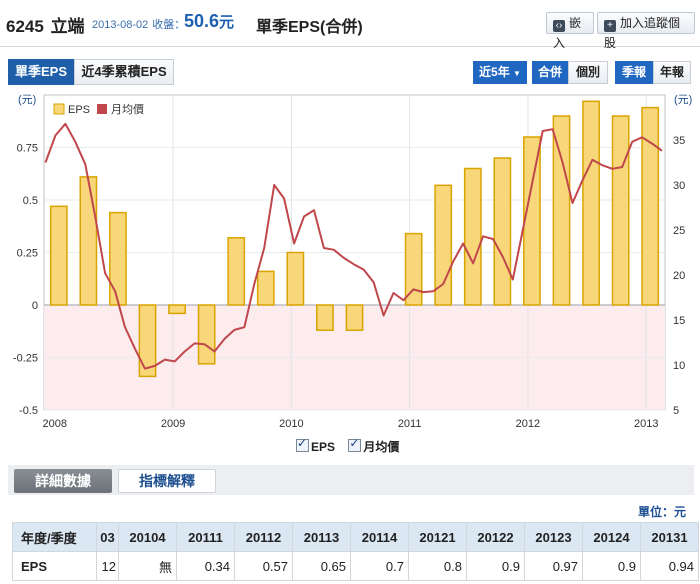 The image size is (700, 584). I want to click on tab-detail-data: 詳細數據, so click(63, 481).